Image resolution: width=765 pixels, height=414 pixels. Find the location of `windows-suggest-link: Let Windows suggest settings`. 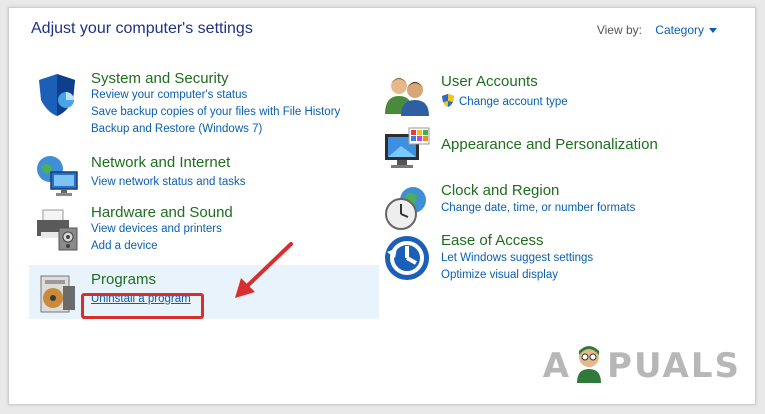

windows-suggest-link: Let Windows suggest settings is located at coordinates (517, 258).